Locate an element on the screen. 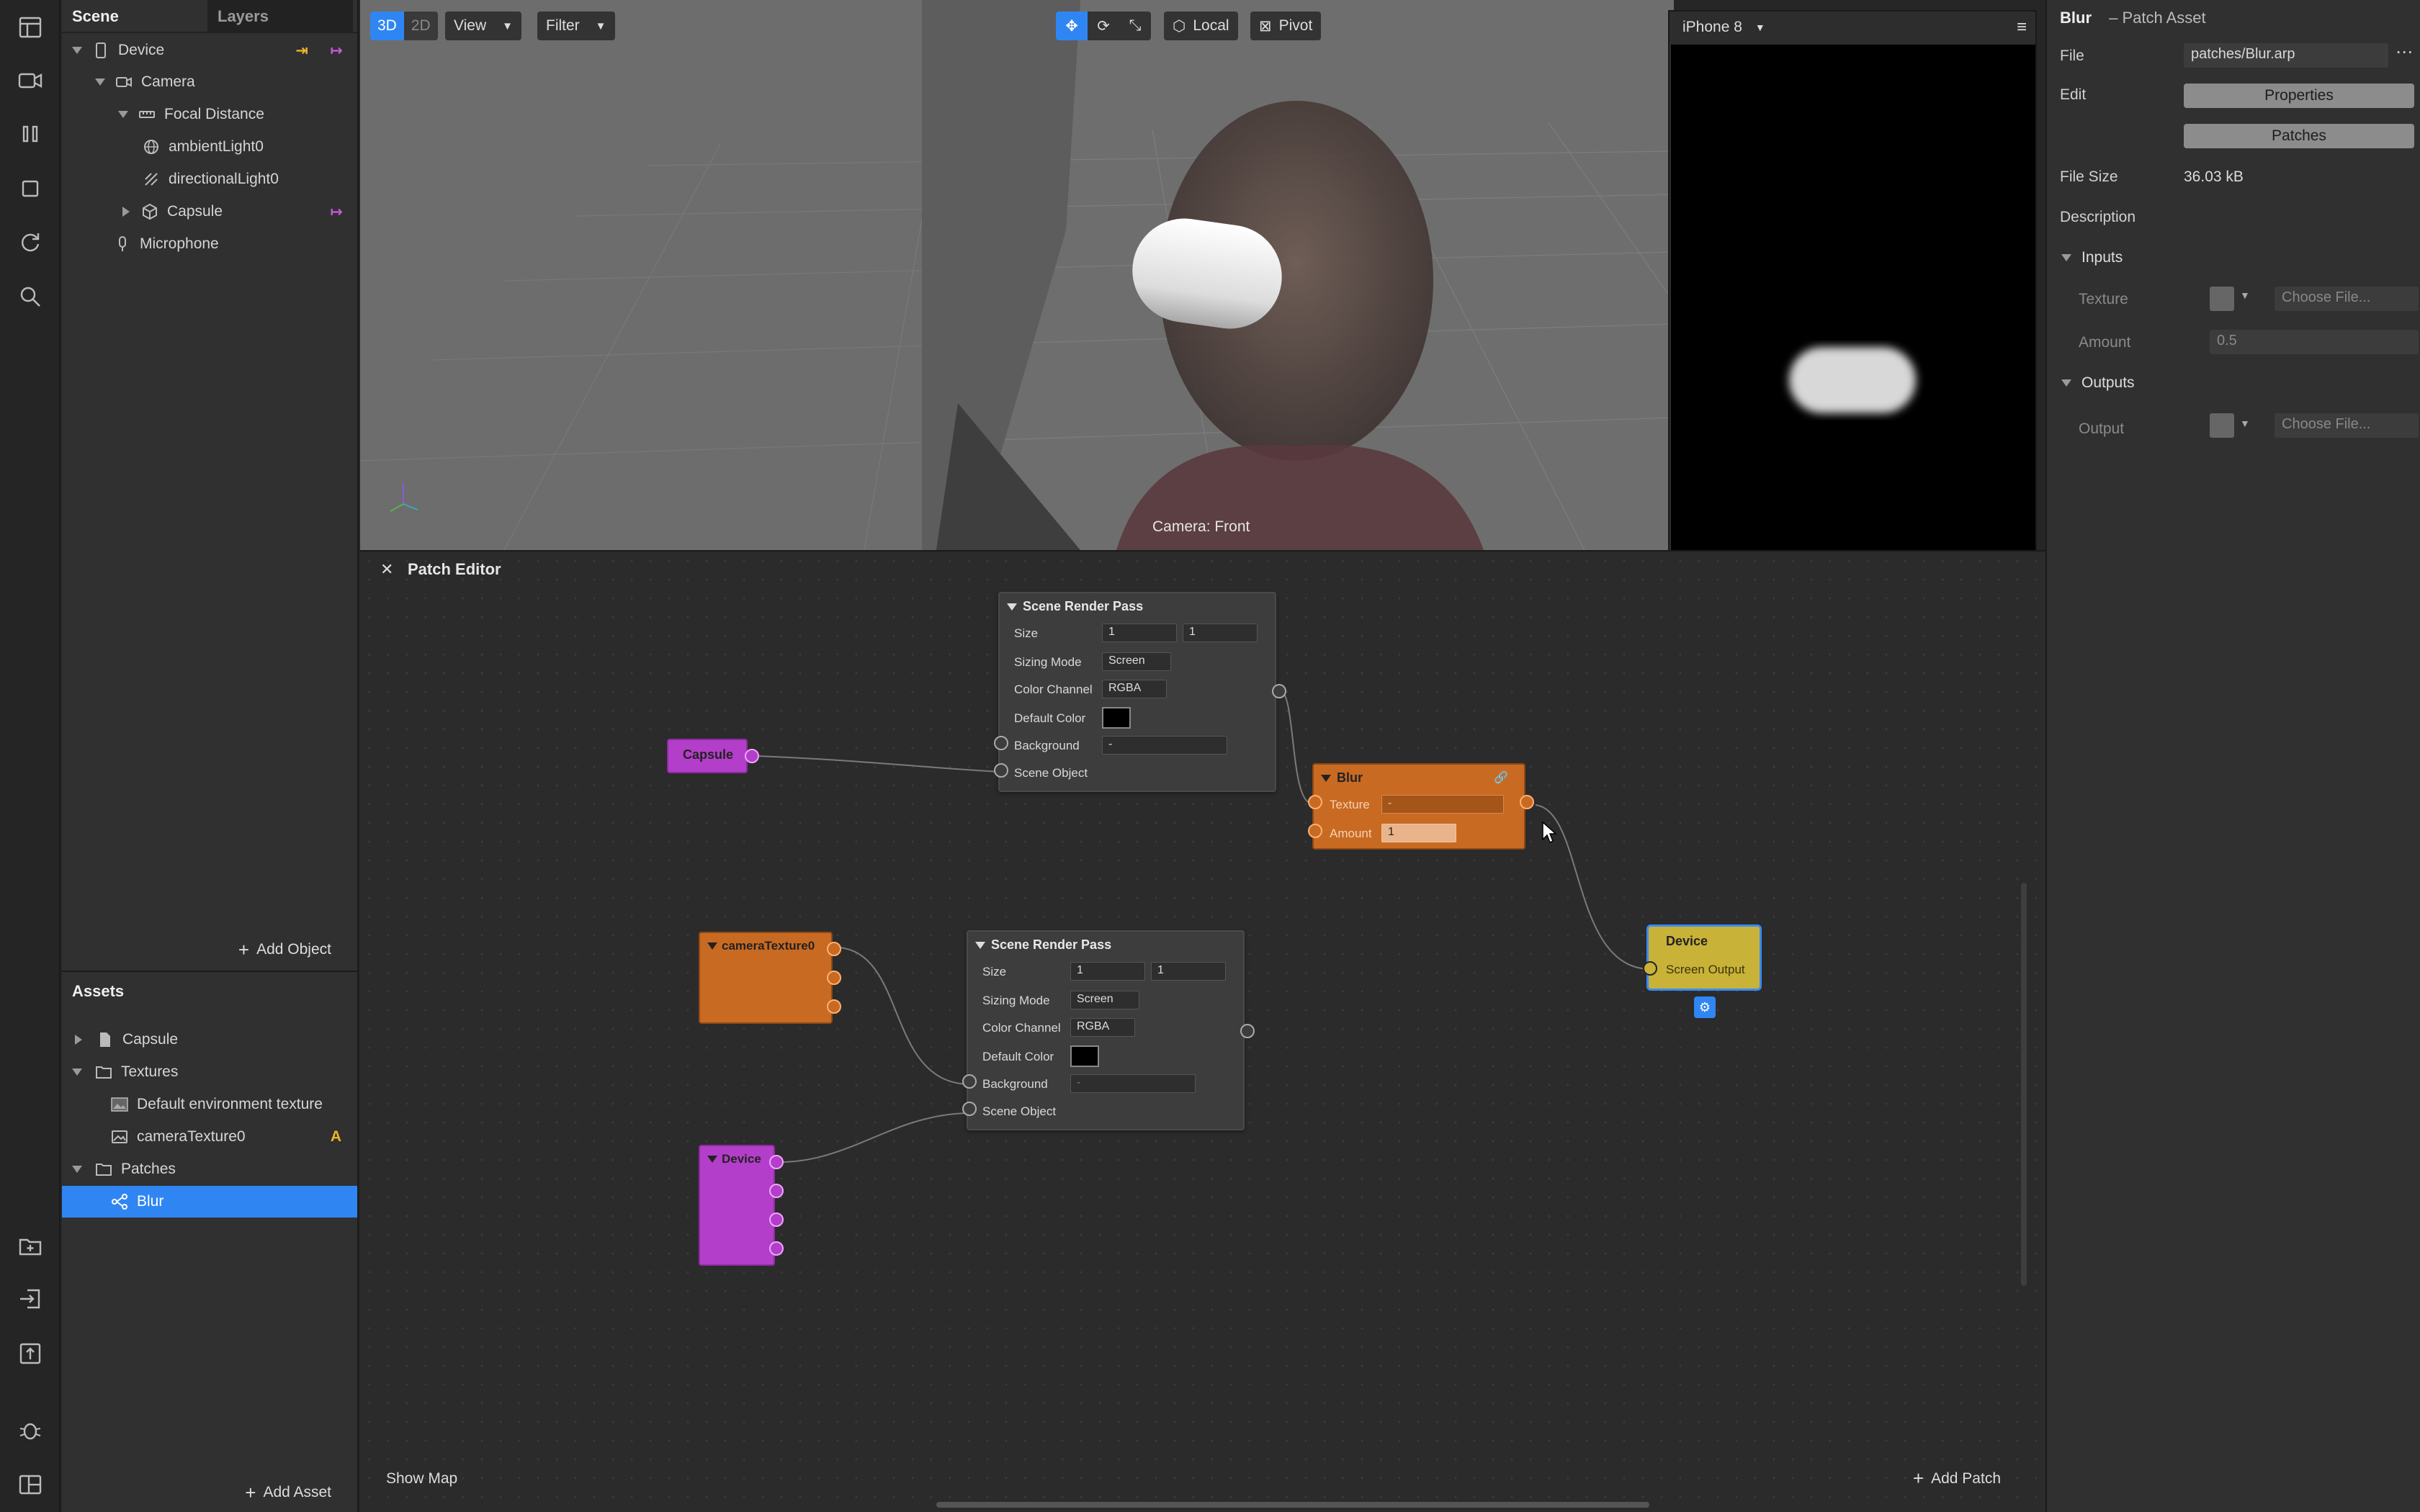  asset-item-camera-texture: cameraTexture0 A is located at coordinates (209, 1137).